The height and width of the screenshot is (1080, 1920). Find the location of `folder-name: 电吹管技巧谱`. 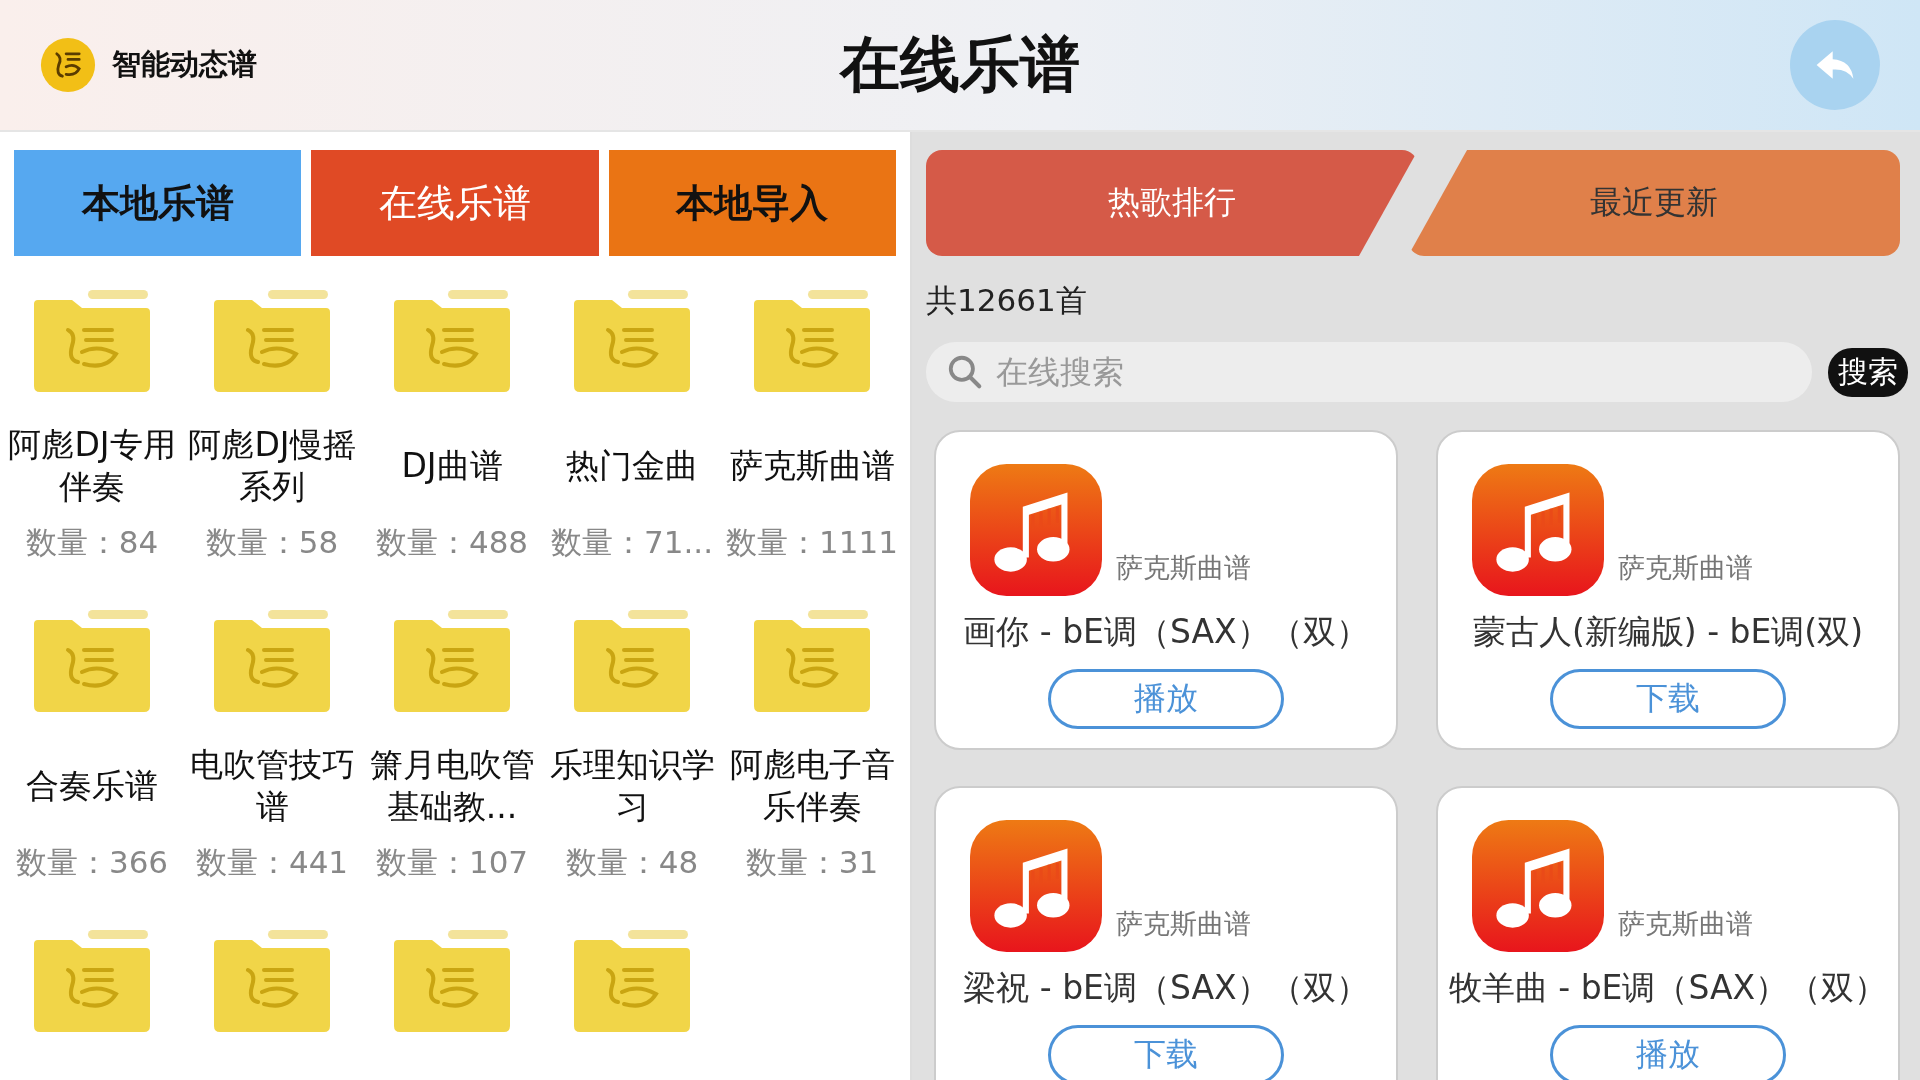

folder-name: 电吹管技巧谱 is located at coordinates (272, 786).